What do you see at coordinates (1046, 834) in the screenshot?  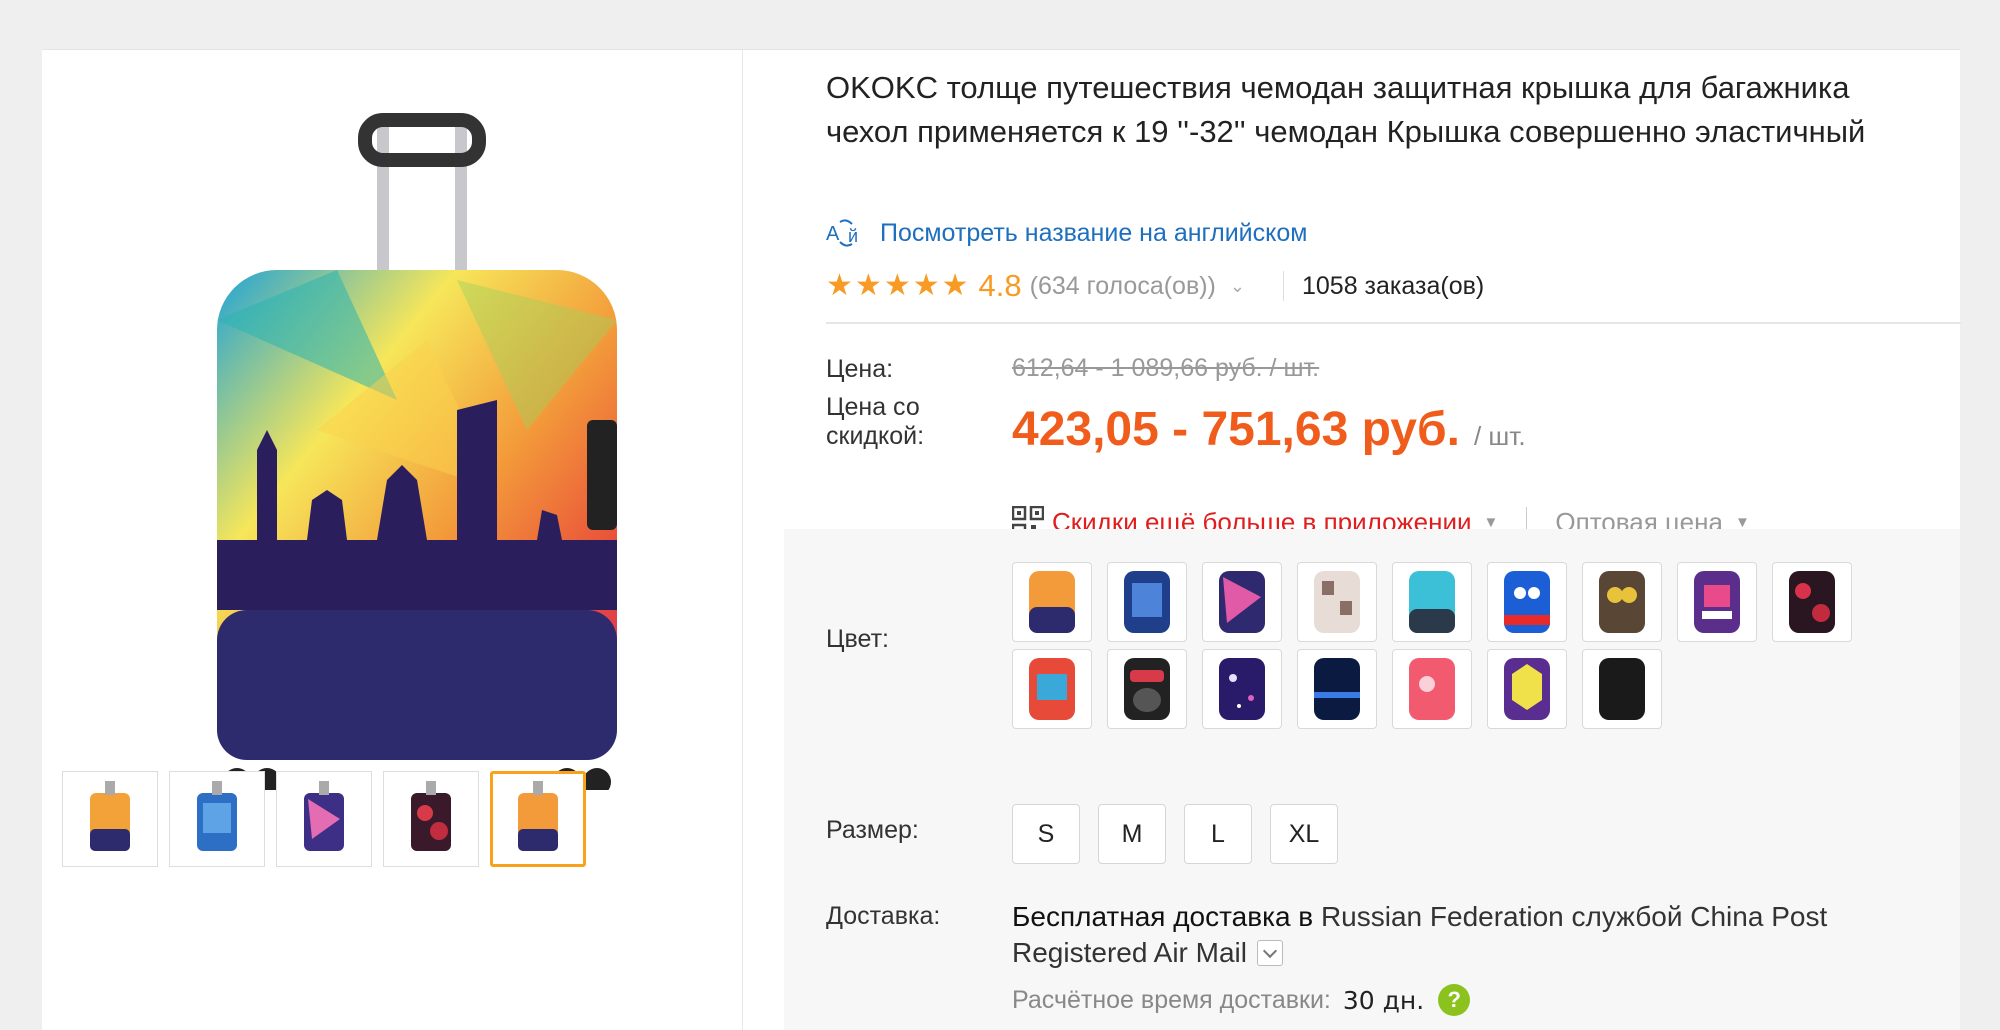 I see `size-option-s: S` at bounding box center [1046, 834].